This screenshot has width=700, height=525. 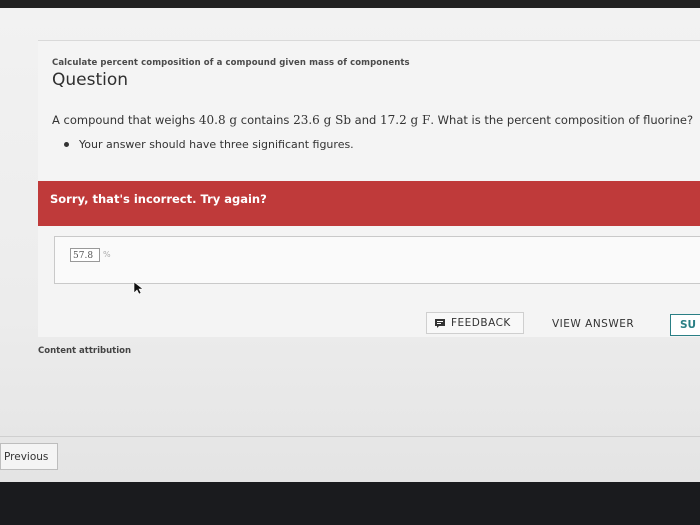 What do you see at coordinates (125, 120) in the screenshot?
I see `question-text-prefix: A compound that weighs` at bounding box center [125, 120].